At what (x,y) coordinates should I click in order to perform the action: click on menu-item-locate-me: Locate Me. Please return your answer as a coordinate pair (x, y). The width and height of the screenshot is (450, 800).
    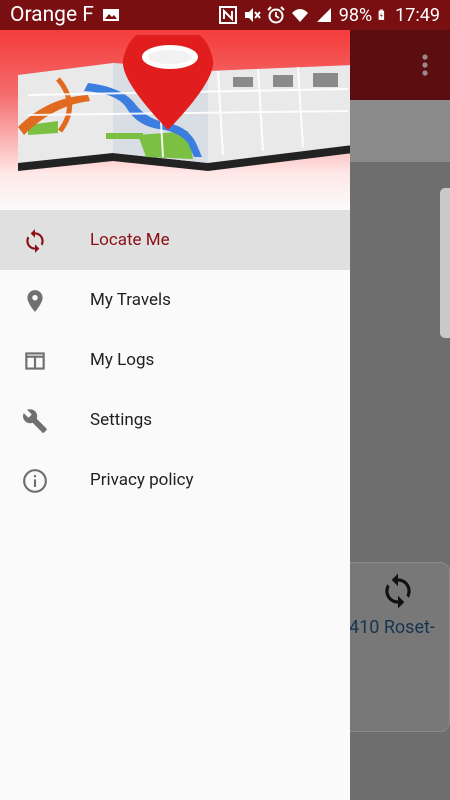
    Looking at the image, I should click on (175, 240).